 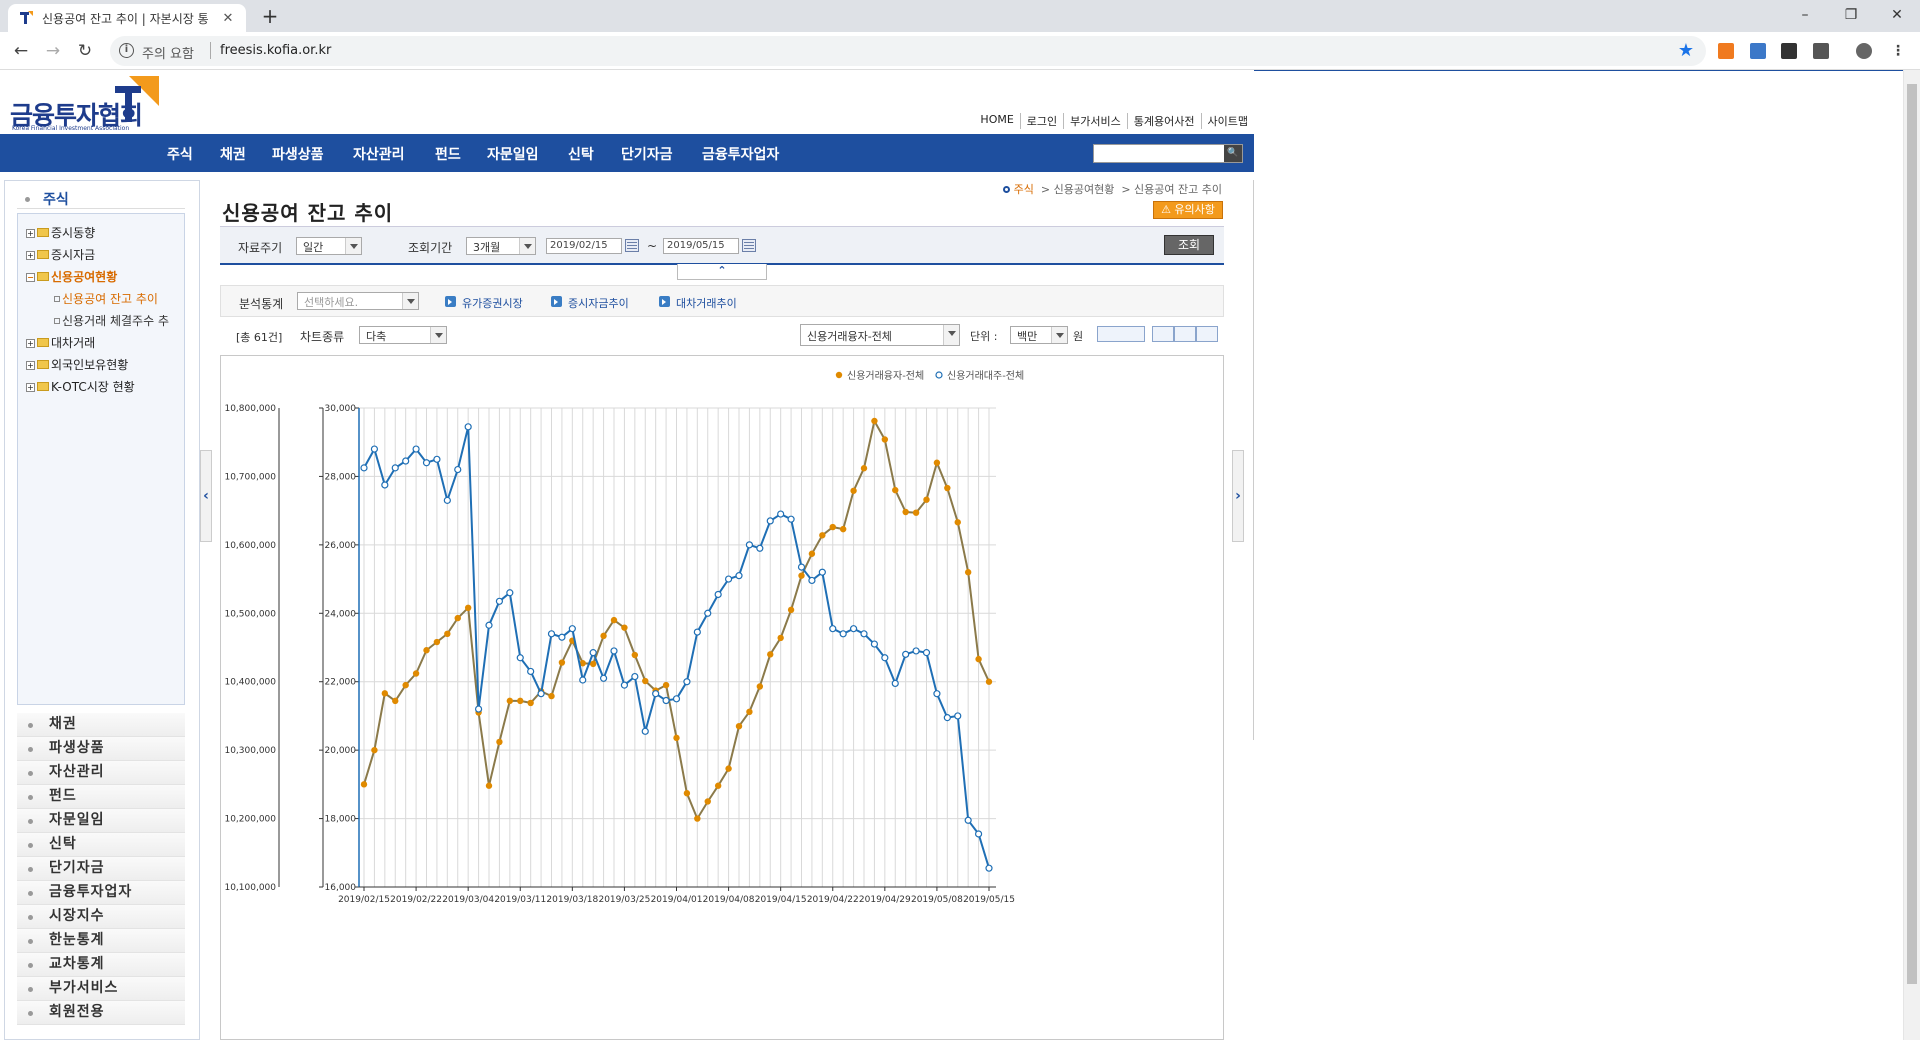 What do you see at coordinates (71, 276) in the screenshot?
I see `tree-node-credit-status: − 신용공여현황` at bounding box center [71, 276].